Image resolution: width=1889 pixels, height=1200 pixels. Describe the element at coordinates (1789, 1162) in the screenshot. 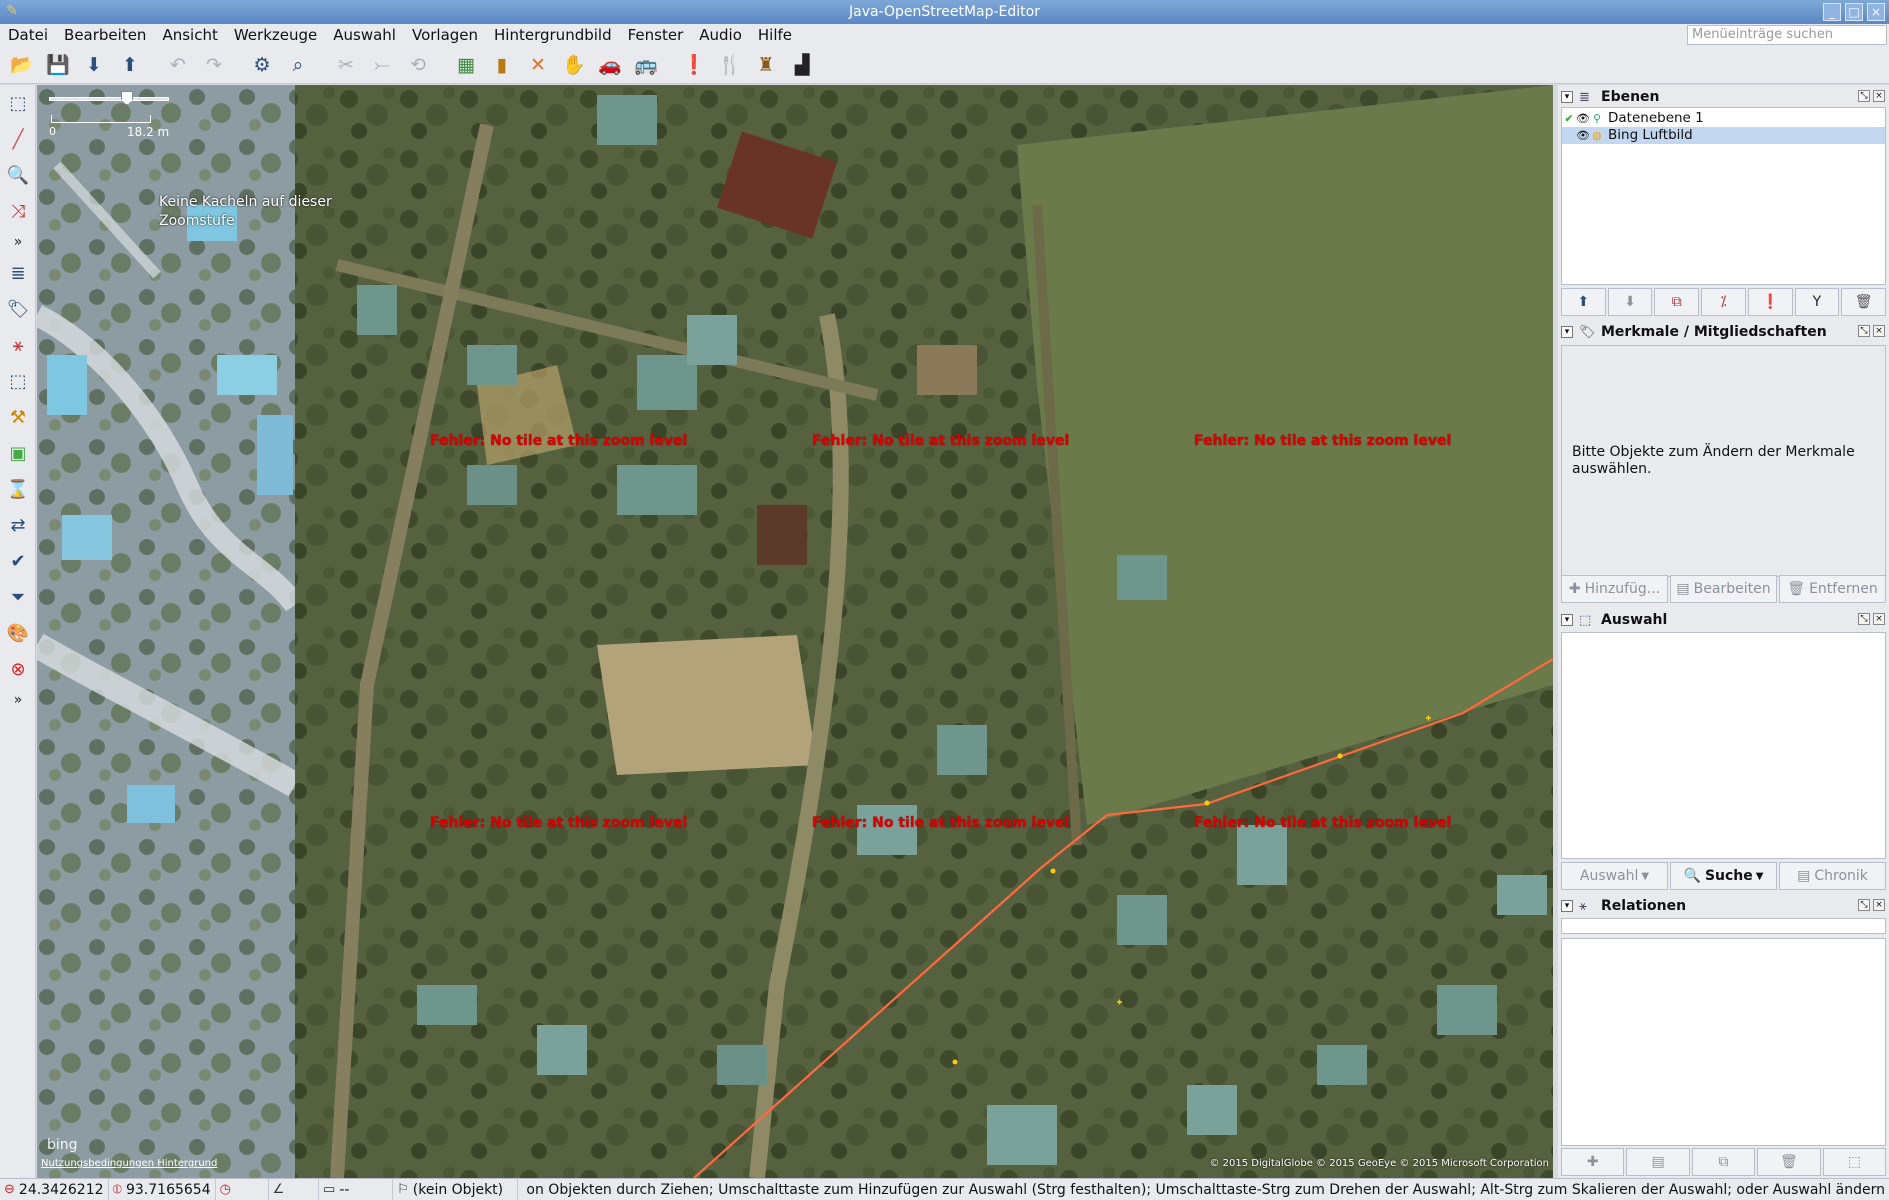

I see `delete-relation-button: 🗑` at that location.